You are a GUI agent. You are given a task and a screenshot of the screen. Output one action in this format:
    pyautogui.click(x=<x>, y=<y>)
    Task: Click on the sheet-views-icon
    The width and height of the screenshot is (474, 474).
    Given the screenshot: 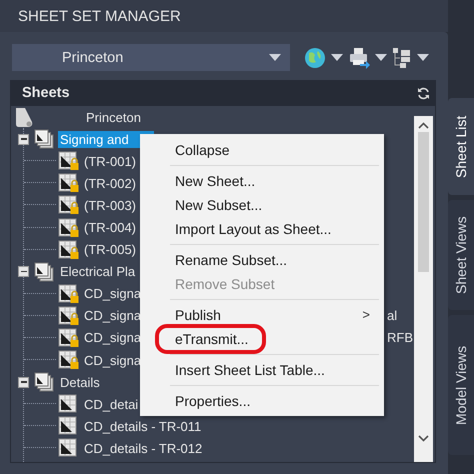 What is the action you would take?
    pyautogui.click(x=402, y=57)
    